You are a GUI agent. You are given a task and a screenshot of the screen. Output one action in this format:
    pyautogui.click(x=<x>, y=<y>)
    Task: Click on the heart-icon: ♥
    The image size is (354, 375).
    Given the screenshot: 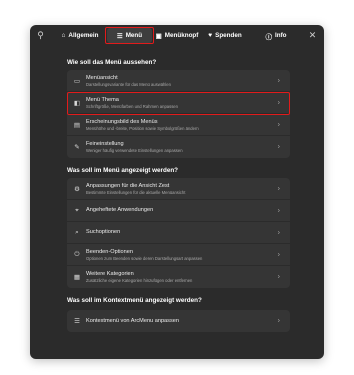 What is the action you would take?
    pyautogui.click(x=210, y=35)
    